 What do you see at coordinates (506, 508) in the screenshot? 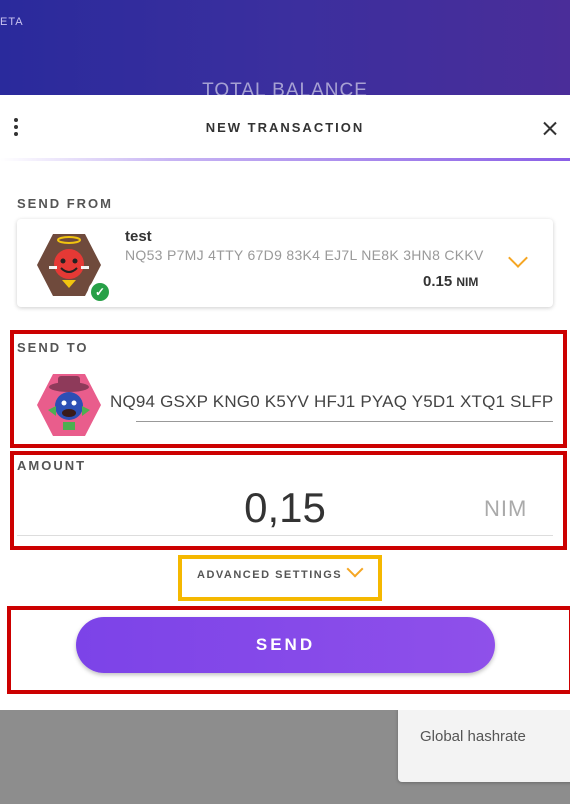
I see `amount-unit: NIM` at bounding box center [506, 508].